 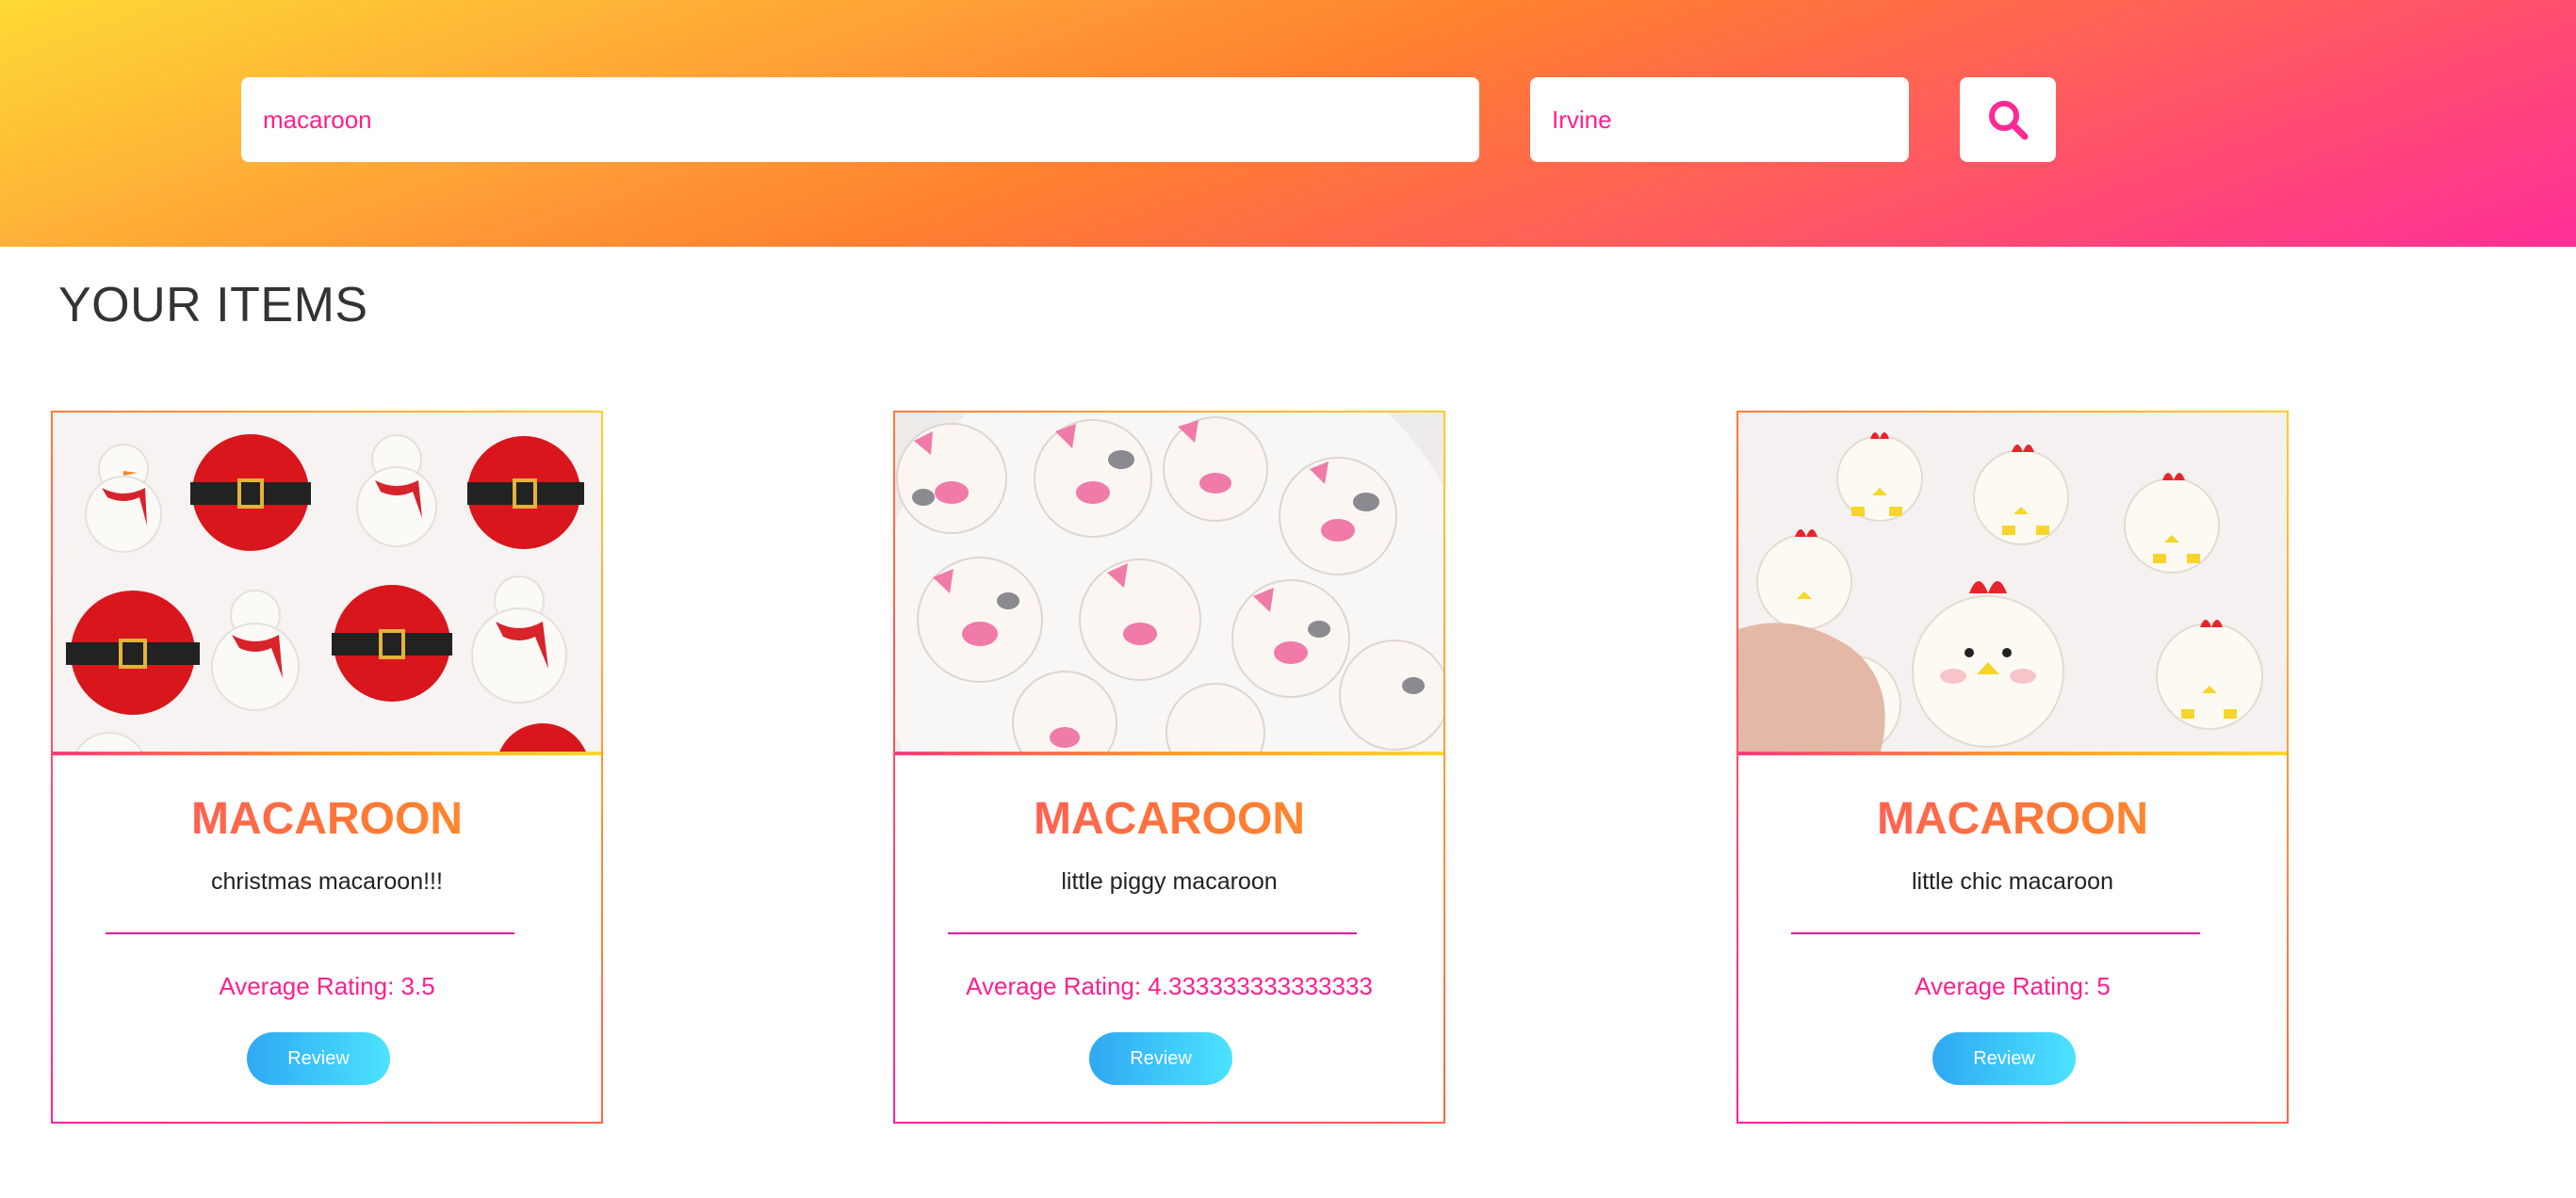 I want to click on item-description: little chic macaroon, so click(x=2012, y=881).